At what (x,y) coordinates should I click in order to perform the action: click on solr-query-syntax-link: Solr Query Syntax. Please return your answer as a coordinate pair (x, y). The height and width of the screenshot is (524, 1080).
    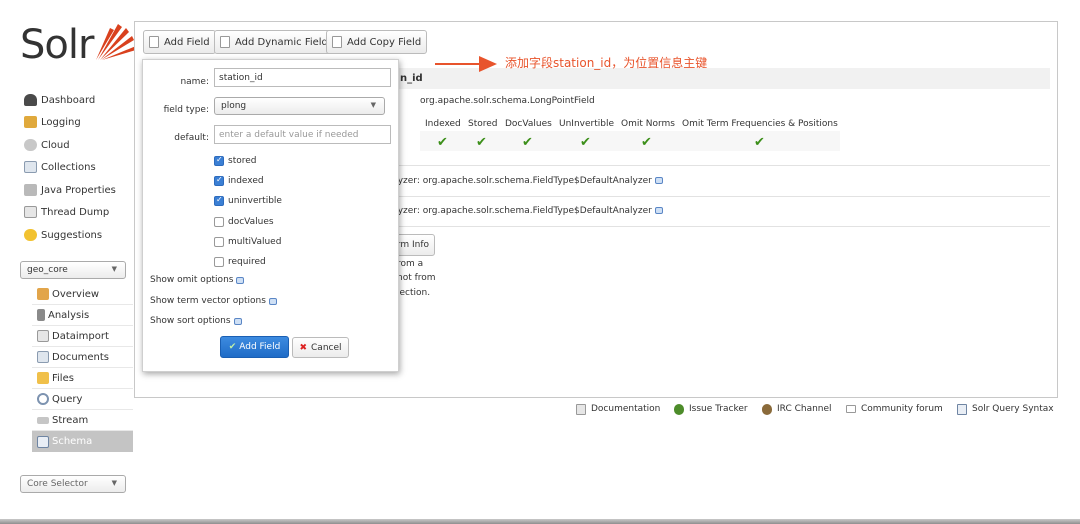
    Looking at the image, I should click on (1005, 409).